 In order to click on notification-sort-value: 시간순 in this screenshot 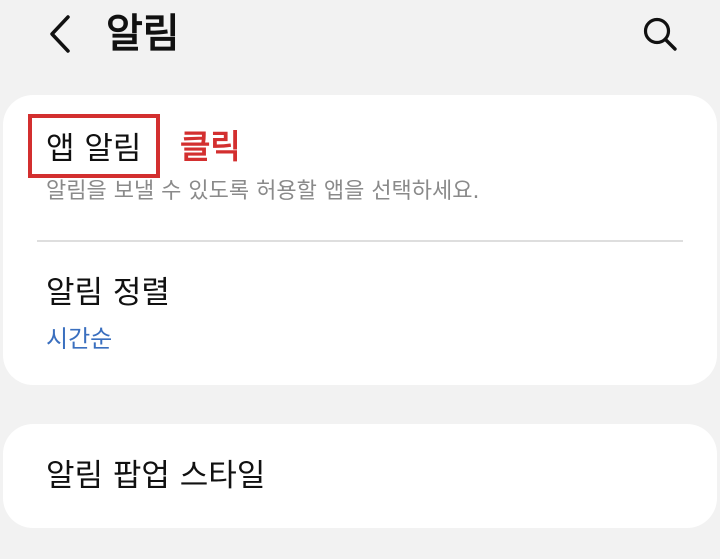, I will do `click(79, 339)`.